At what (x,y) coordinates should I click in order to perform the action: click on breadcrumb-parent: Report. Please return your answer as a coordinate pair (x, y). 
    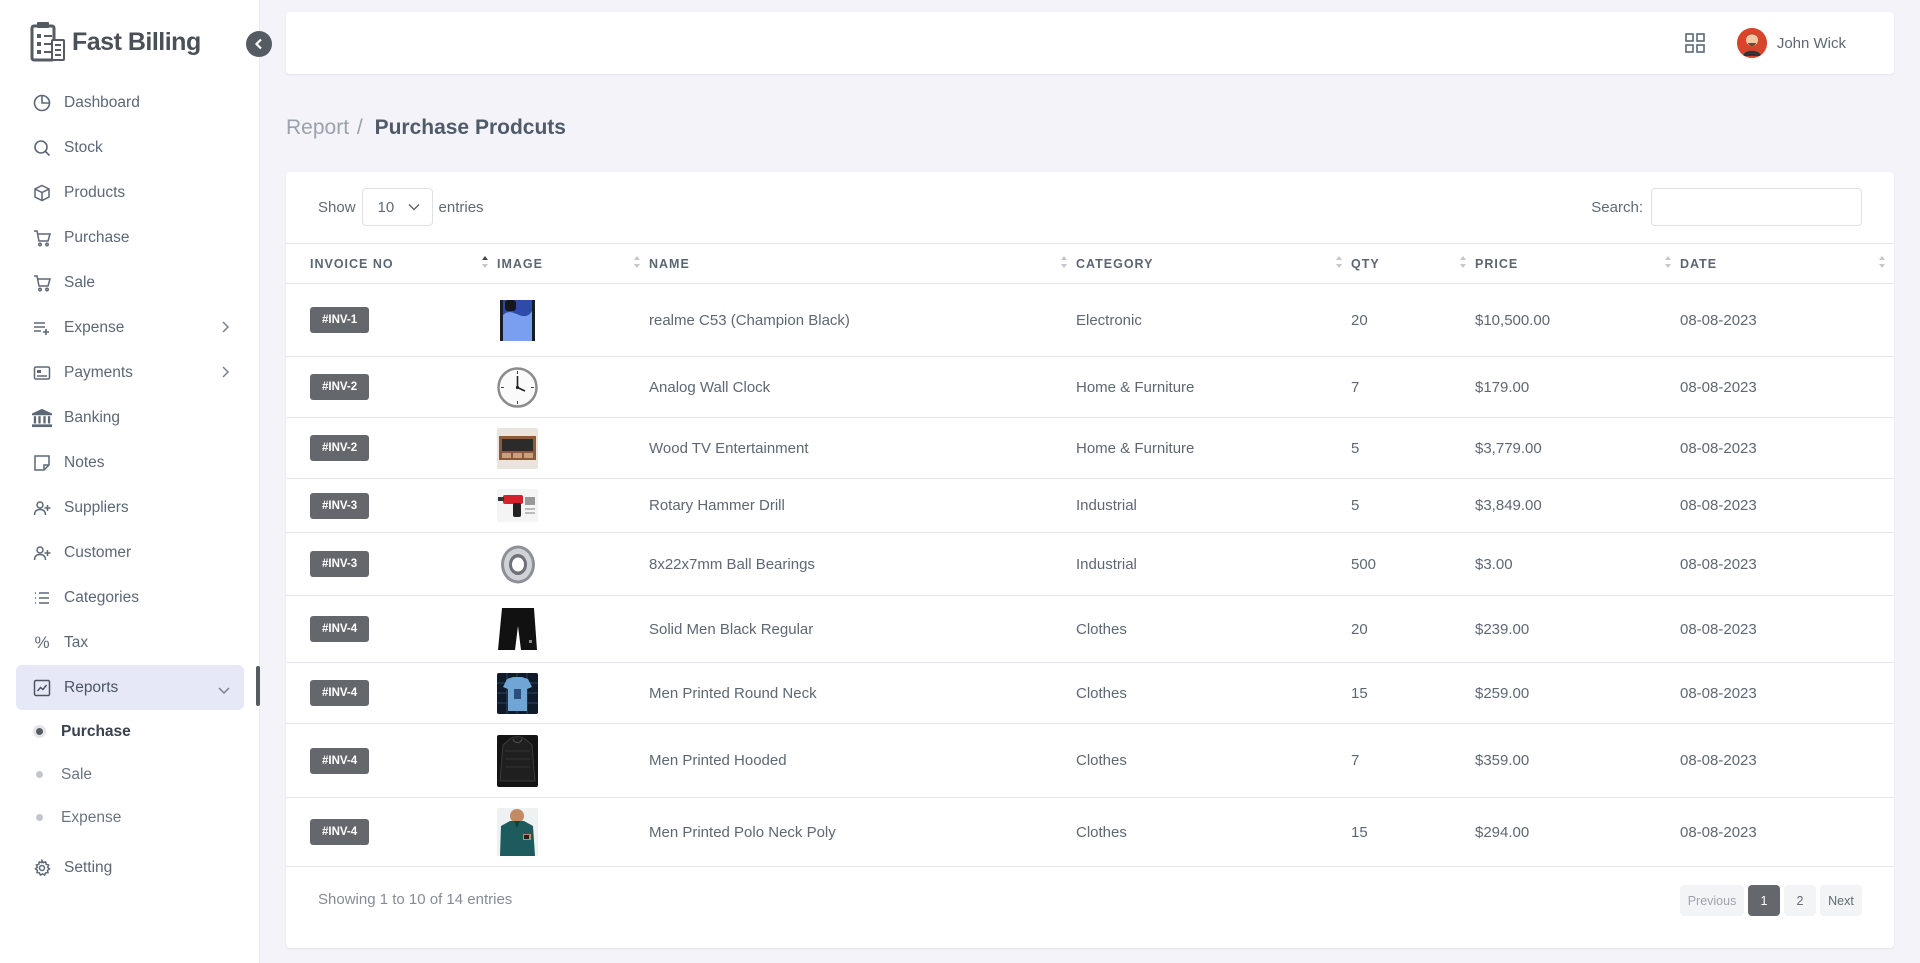
    Looking at the image, I should click on (317, 127).